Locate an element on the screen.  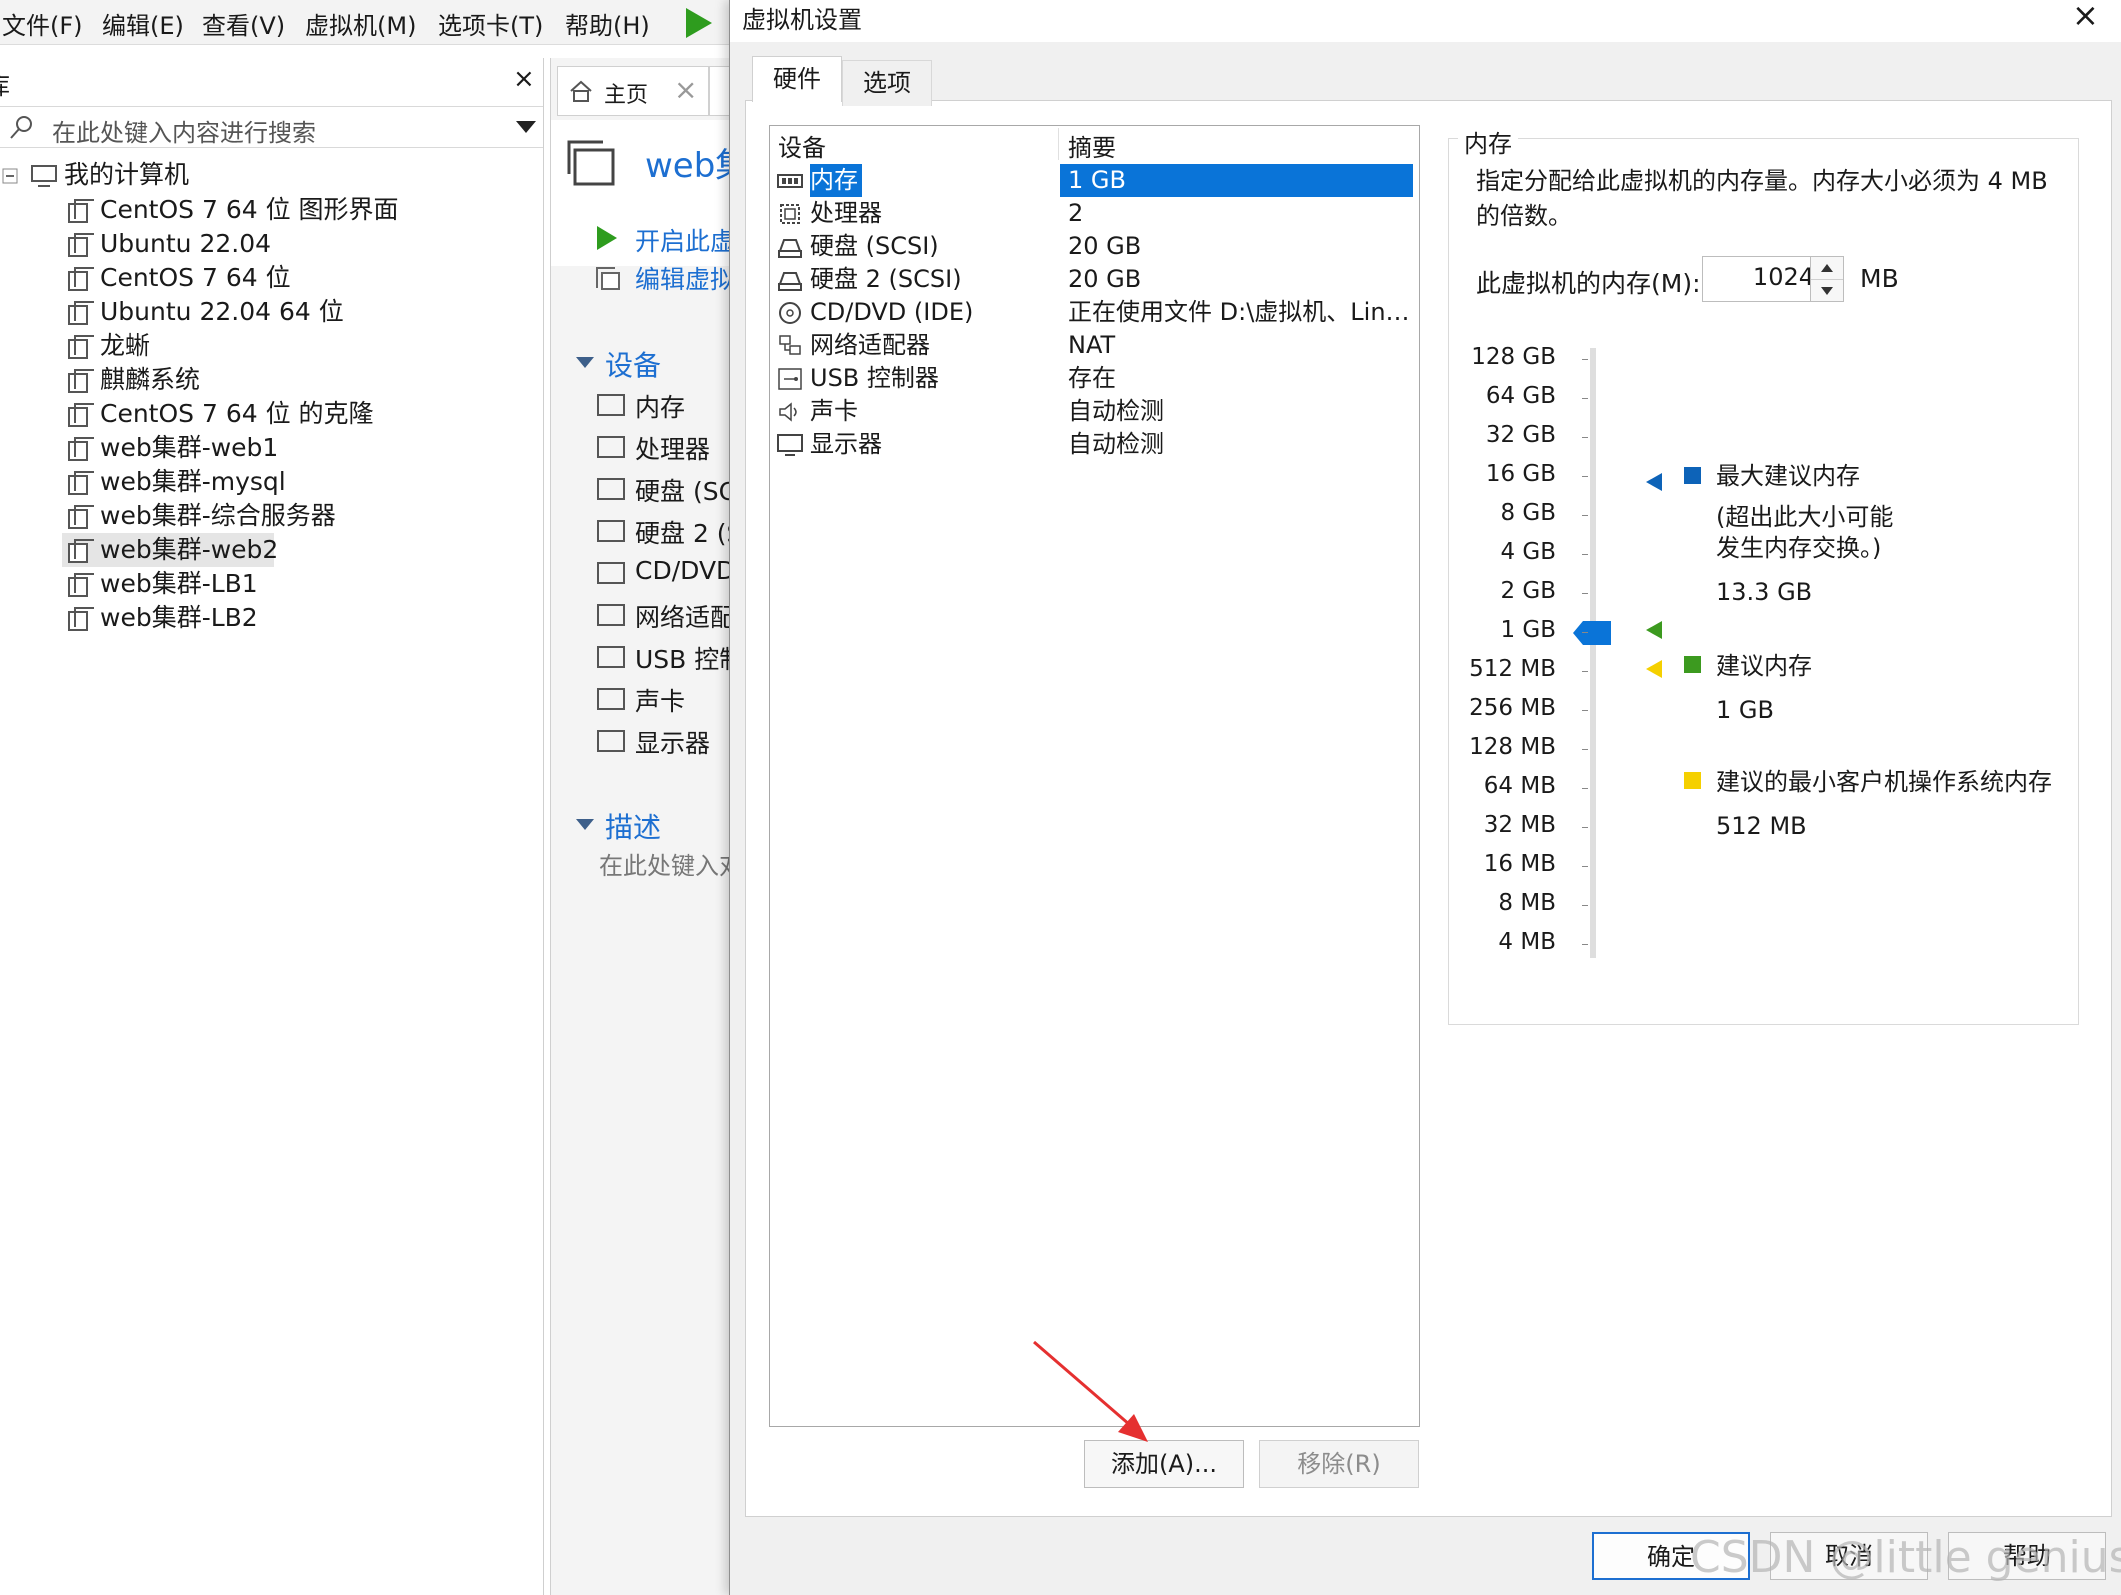
summary-device-link: USB 控制 is located at coordinates (689, 658).